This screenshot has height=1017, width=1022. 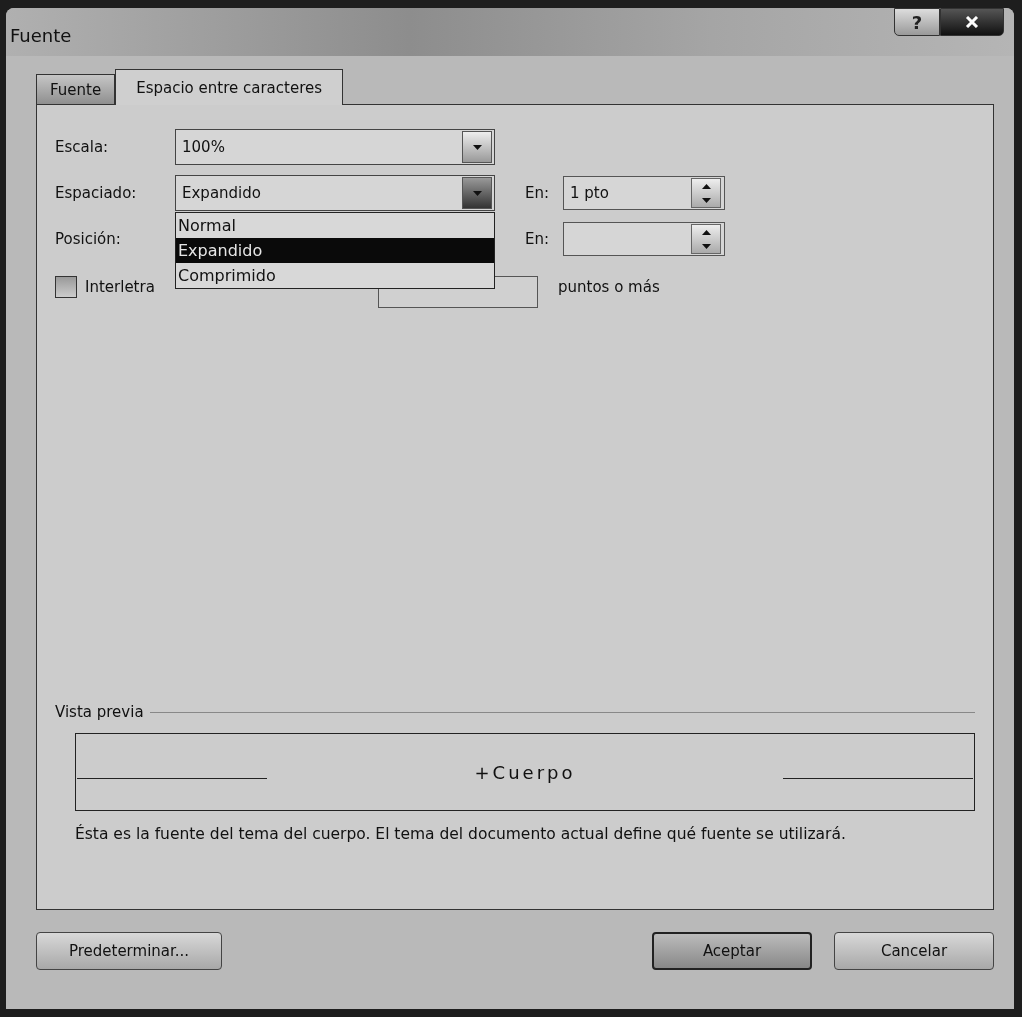 What do you see at coordinates (335, 193) in the screenshot?
I see `spacing-dropdown: Expandido` at bounding box center [335, 193].